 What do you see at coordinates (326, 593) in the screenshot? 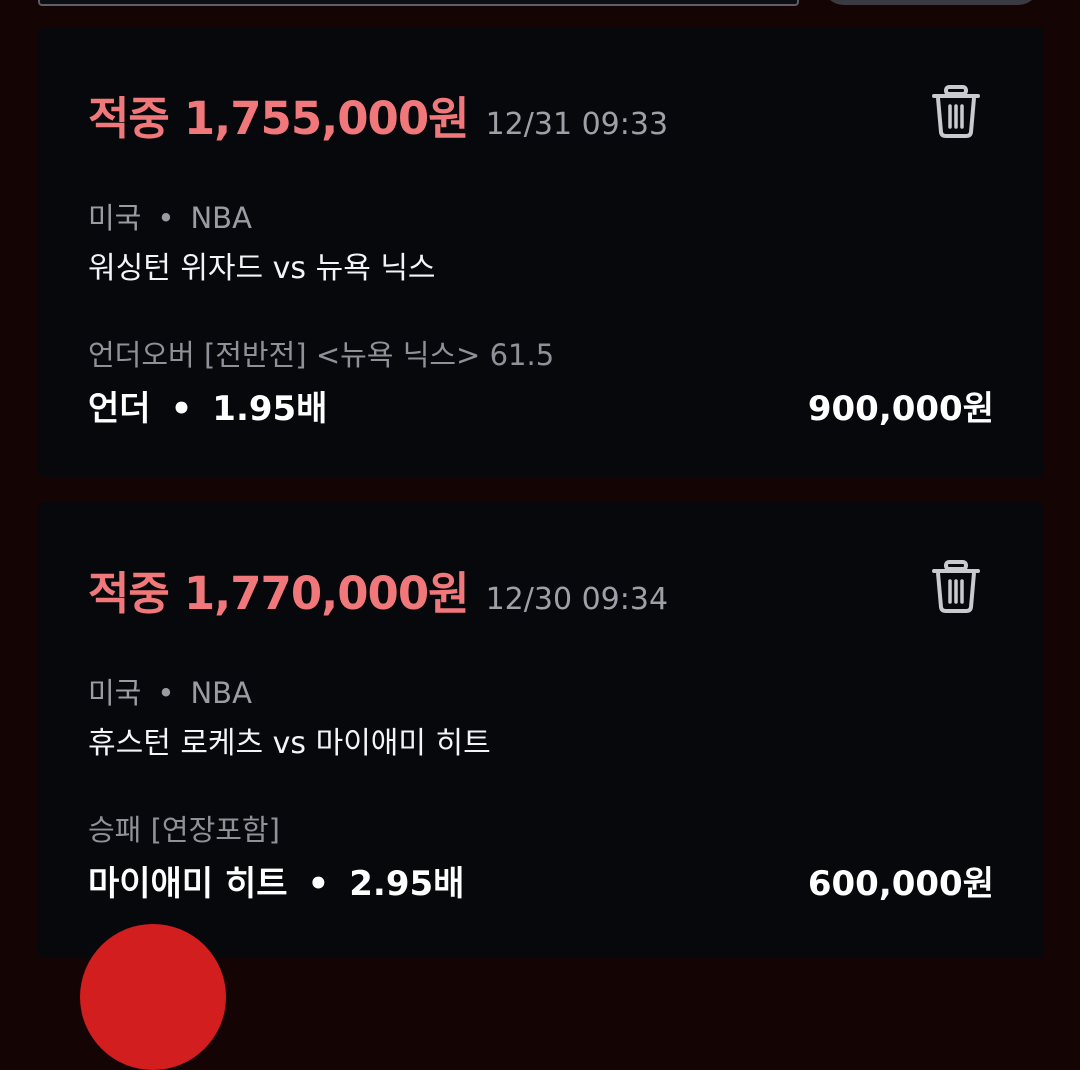
I see `payout-amount: 1,770,000원` at bounding box center [326, 593].